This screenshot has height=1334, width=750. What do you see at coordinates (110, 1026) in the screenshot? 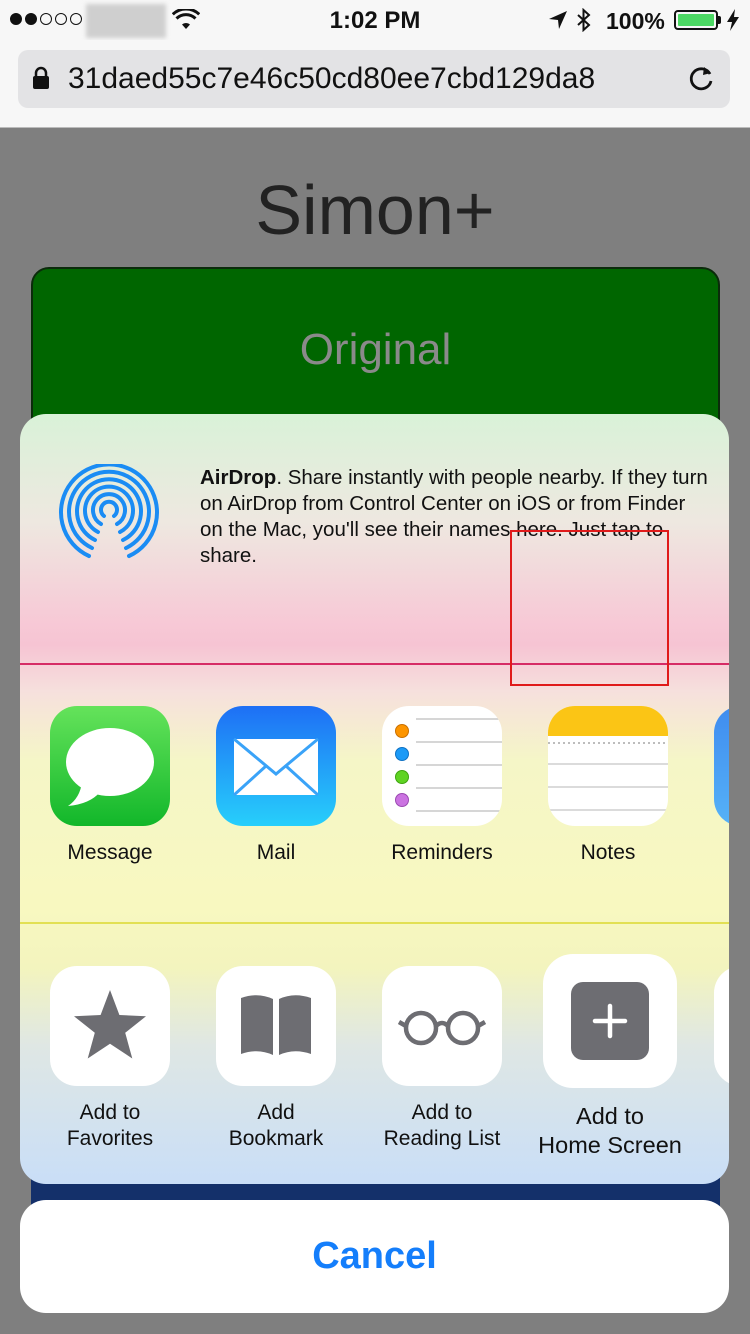
I see `star-icon` at bounding box center [110, 1026].